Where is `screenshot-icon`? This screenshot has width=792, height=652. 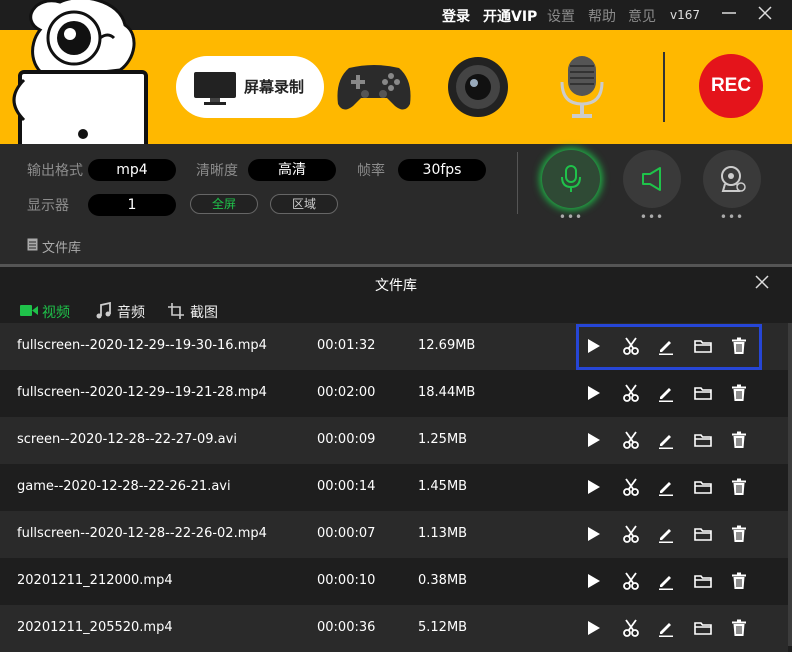
screenshot-icon is located at coordinates (176, 311).